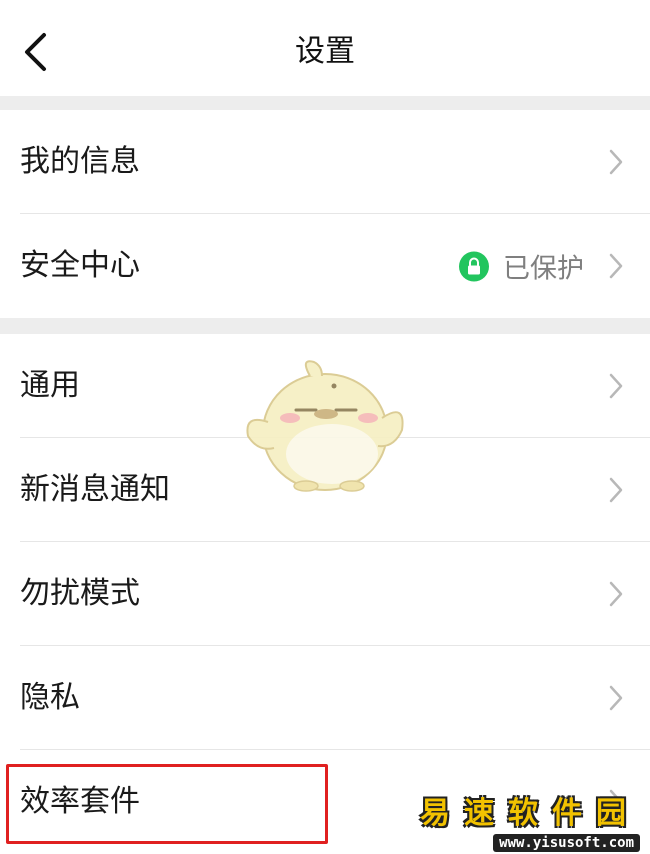 Image resolution: width=650 pixels, height=854 pixels. What do you see at coordinates (50, 385) in the screenshot?
I see `settings-item-label: 通用` at bounding box center [50, 385].